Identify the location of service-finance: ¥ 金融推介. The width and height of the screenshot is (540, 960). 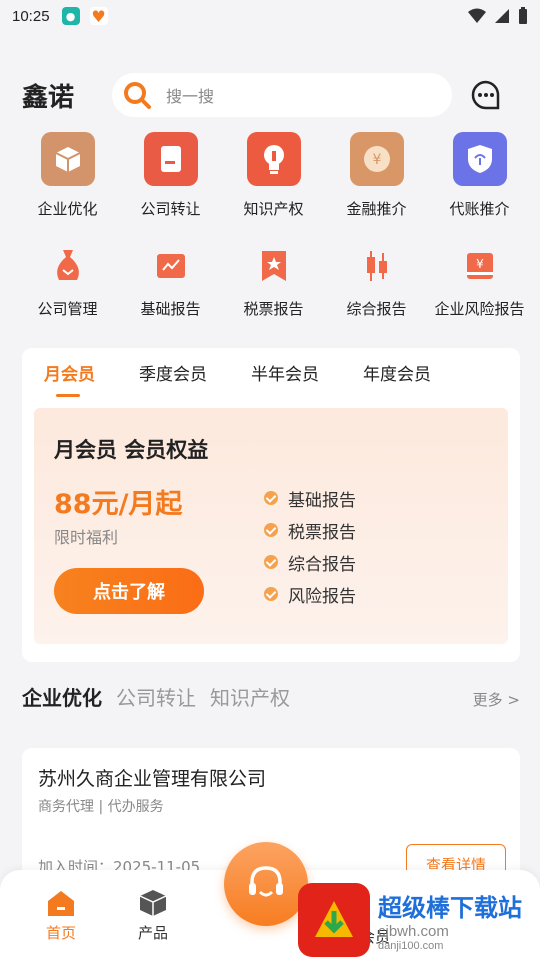
(376, 175).